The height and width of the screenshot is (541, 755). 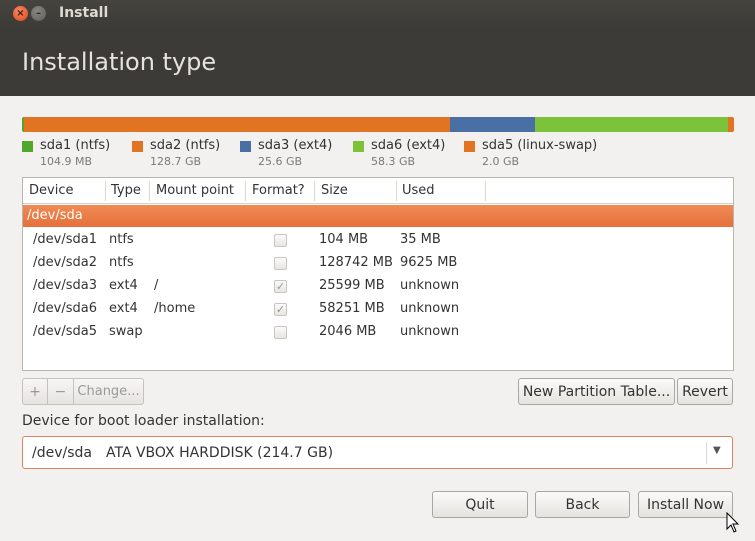 What do you see at coordinates (185, 145) in the screenshot?
I see `legend-name: sda2 (ntfs)` at bounding box center [185, 145].